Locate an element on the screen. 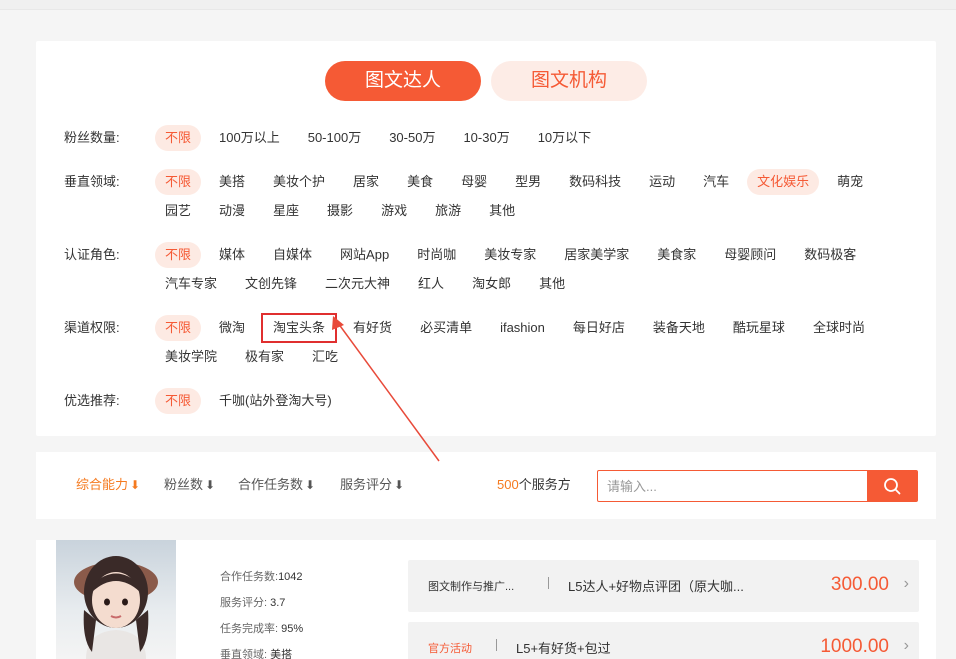 The height and width of the screenshot is (659, 956). filter-option: 汇吃 is located at coordinates (325, 357).